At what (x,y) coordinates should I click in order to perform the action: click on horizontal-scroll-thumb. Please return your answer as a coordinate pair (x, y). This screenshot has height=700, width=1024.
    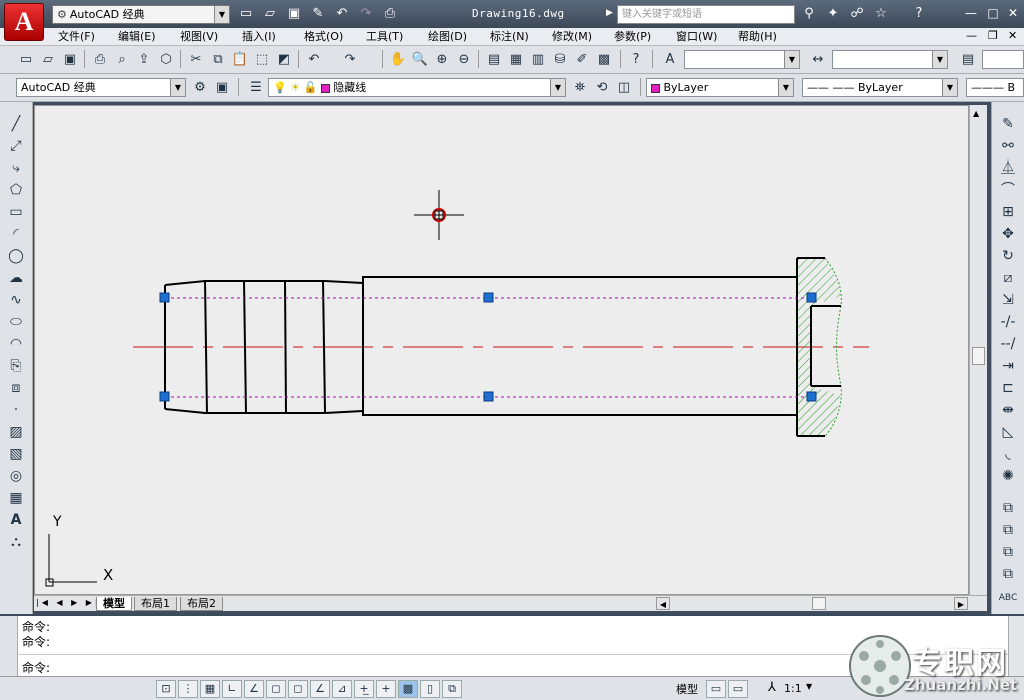
    Looking at the image, I should click on (819, 603).